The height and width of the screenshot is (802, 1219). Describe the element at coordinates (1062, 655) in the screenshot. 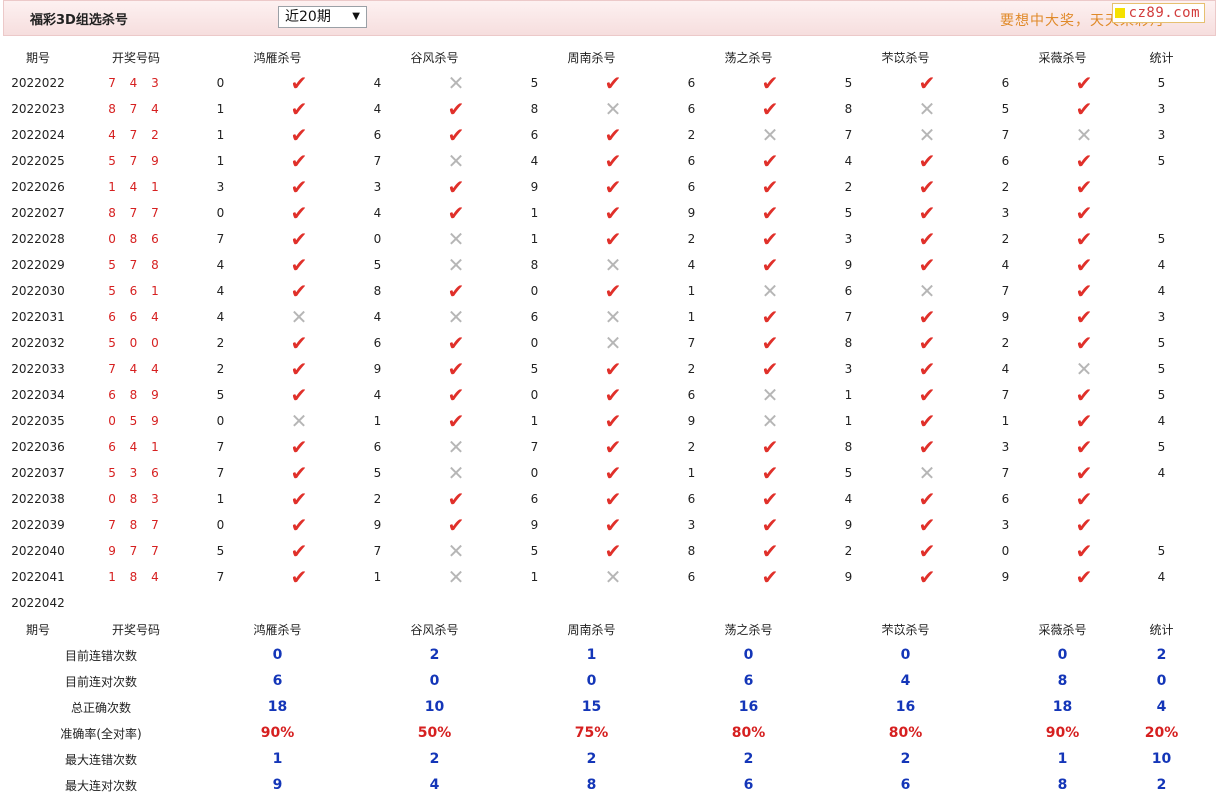

I see `summary-value-text: 0` at that location.